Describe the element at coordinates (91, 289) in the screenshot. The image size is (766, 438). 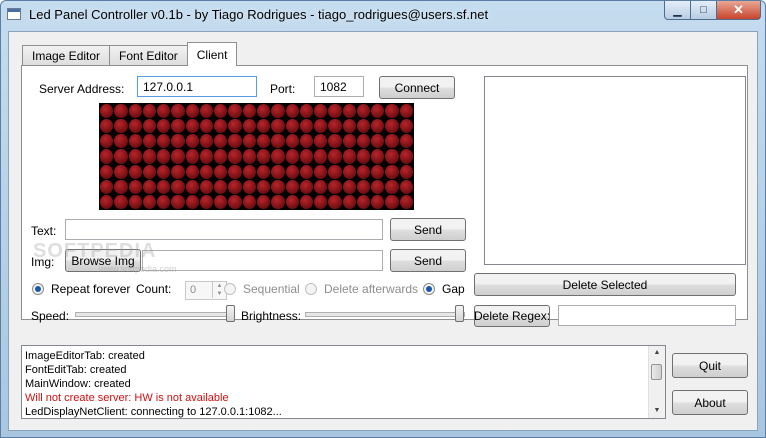
I see `repeat-forever-label: Repeat forever` at that location.